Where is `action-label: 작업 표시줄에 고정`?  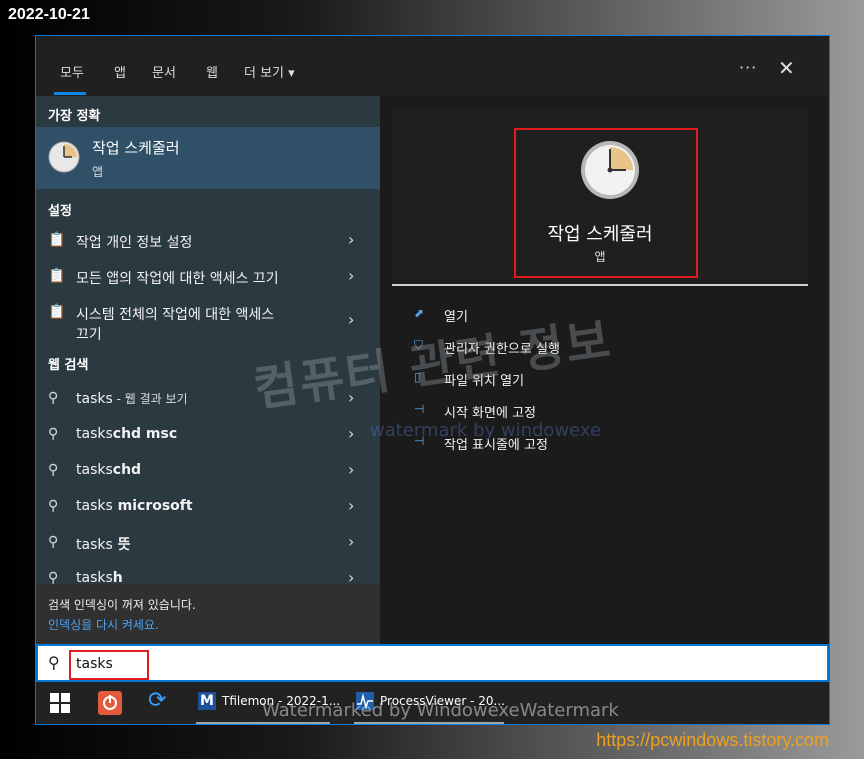
action-label: 작업 표시줄에 고정 is located at coordinates (496, 445).